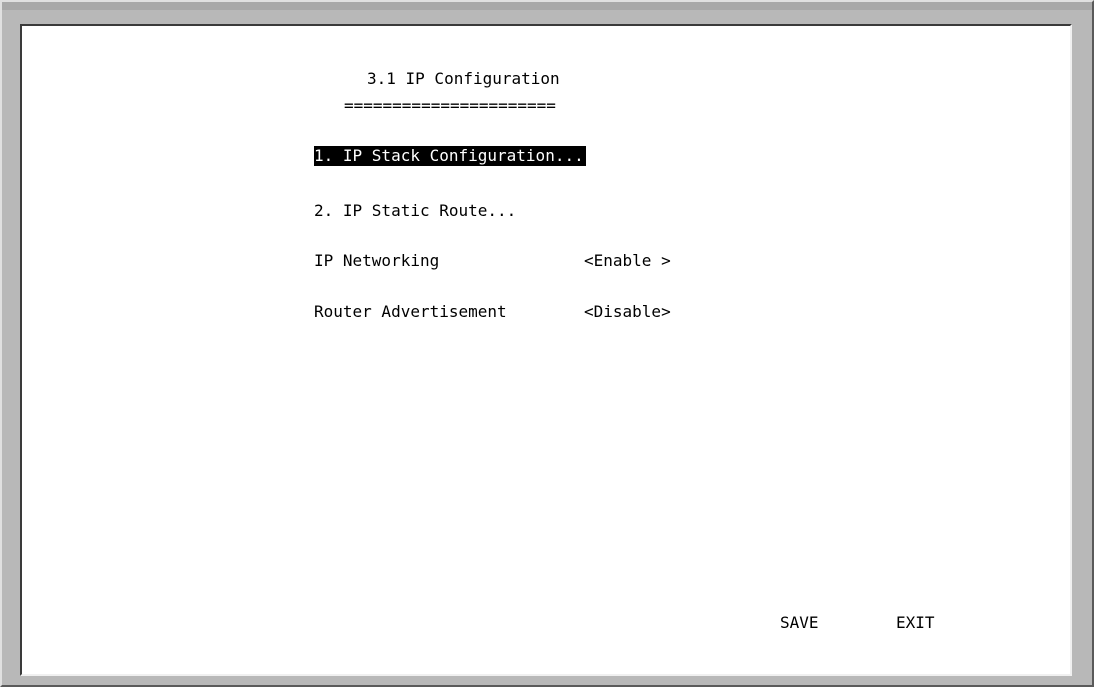  Describe the element at coordinates (410, 311) in the screenshot. I see `router-advertisement-label: Router Advertisement` at that location.